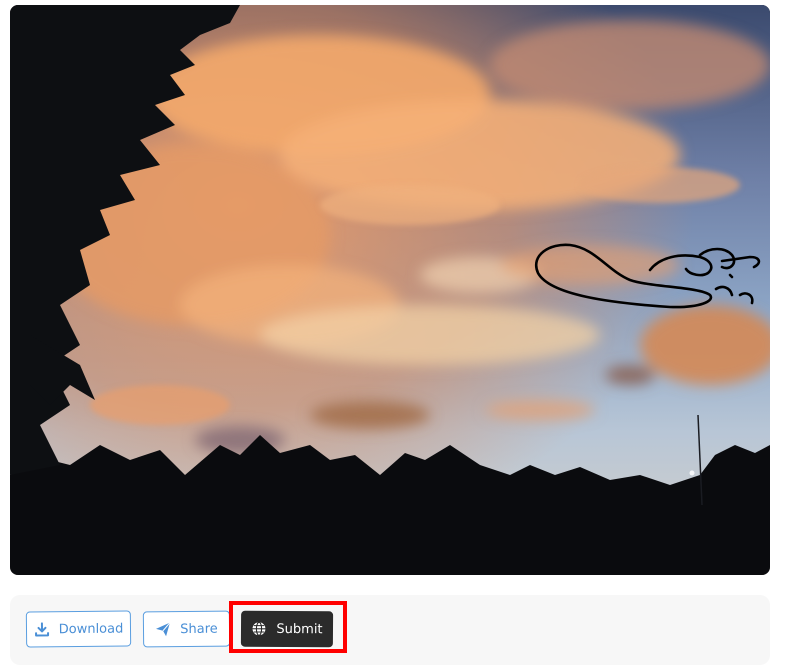 The width and height of the screenshot is (788, 665). Describe the element at coordinates (91, 629) in the screenshot. I see `download-label: Download` at that location.